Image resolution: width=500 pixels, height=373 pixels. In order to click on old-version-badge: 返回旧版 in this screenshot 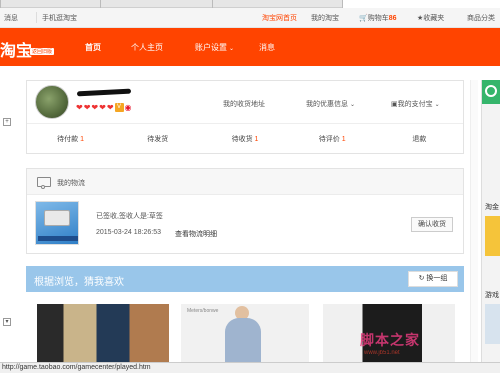, I will do `click(42, 51)`.